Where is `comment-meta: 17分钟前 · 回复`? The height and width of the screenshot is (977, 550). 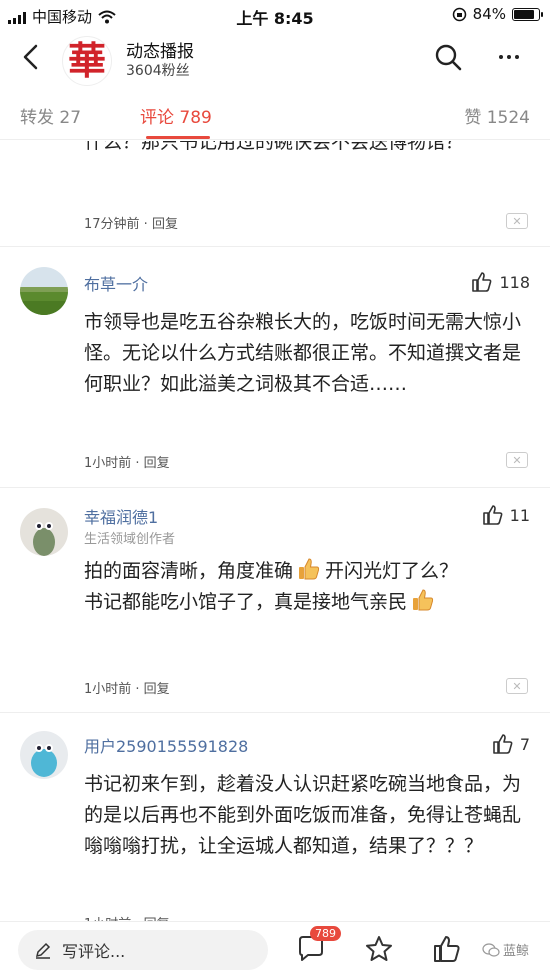 comment-meta: 17分钟前 · 回复 is located at coordinates (131, 222).